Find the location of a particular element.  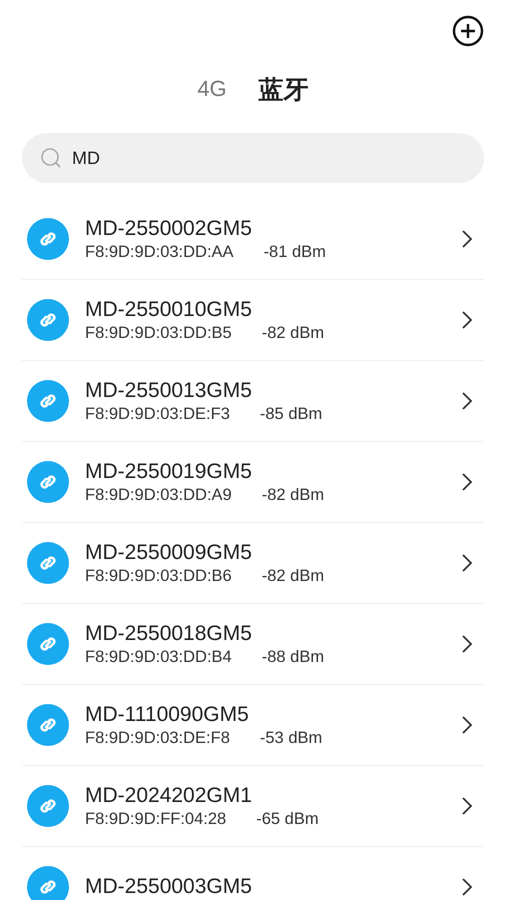

device-name: MD-2024202GM1 is located at coordinates (169, 796).